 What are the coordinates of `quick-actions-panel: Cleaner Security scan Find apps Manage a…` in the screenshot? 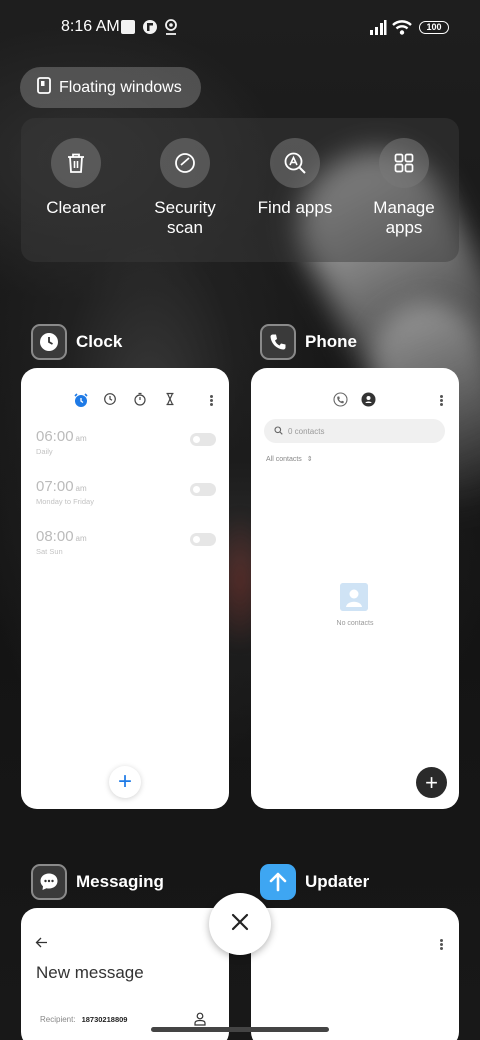 It's located at (240, 190).